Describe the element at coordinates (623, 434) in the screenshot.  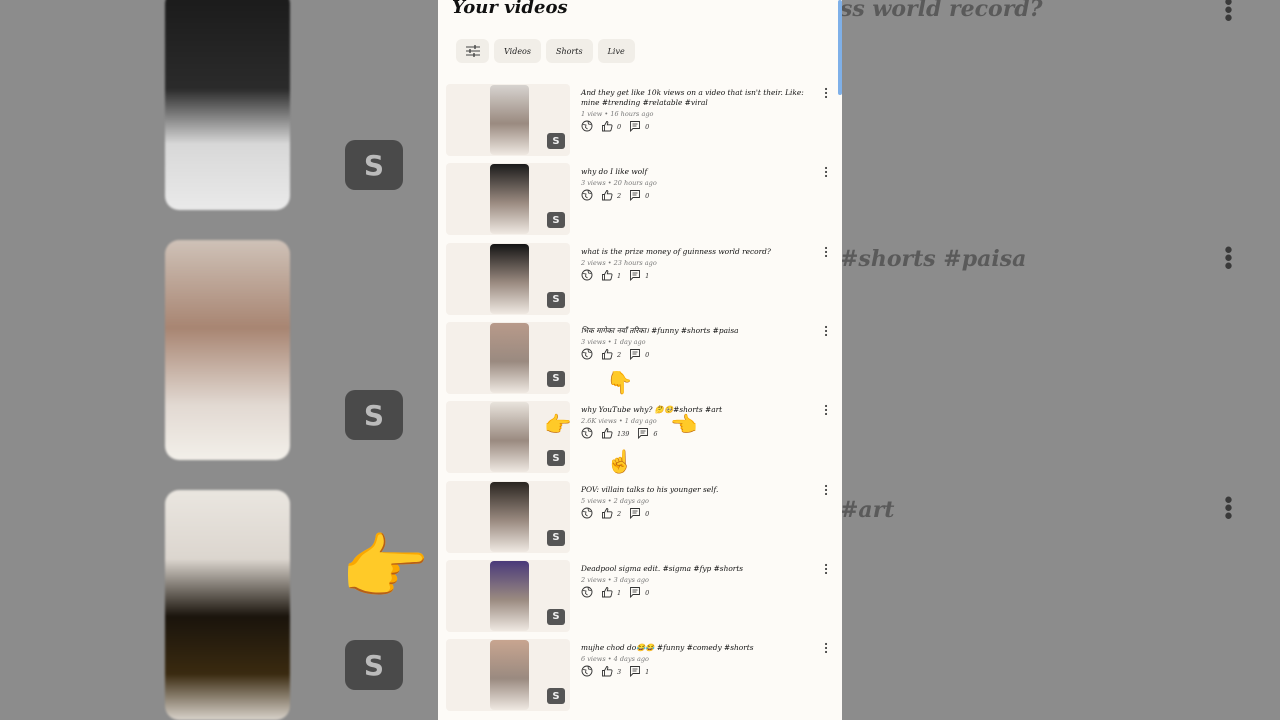
I see `like-count: 139` at that location.